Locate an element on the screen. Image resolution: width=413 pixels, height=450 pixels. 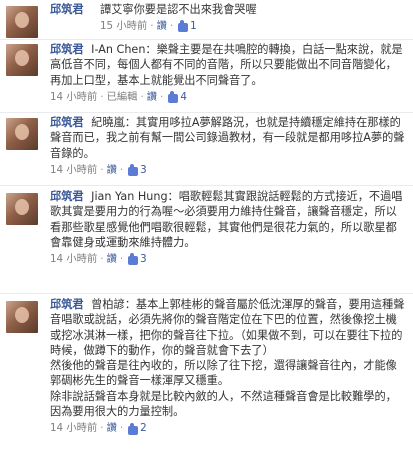
edited-label: 已編輯 is located at coordinates (122, 97).